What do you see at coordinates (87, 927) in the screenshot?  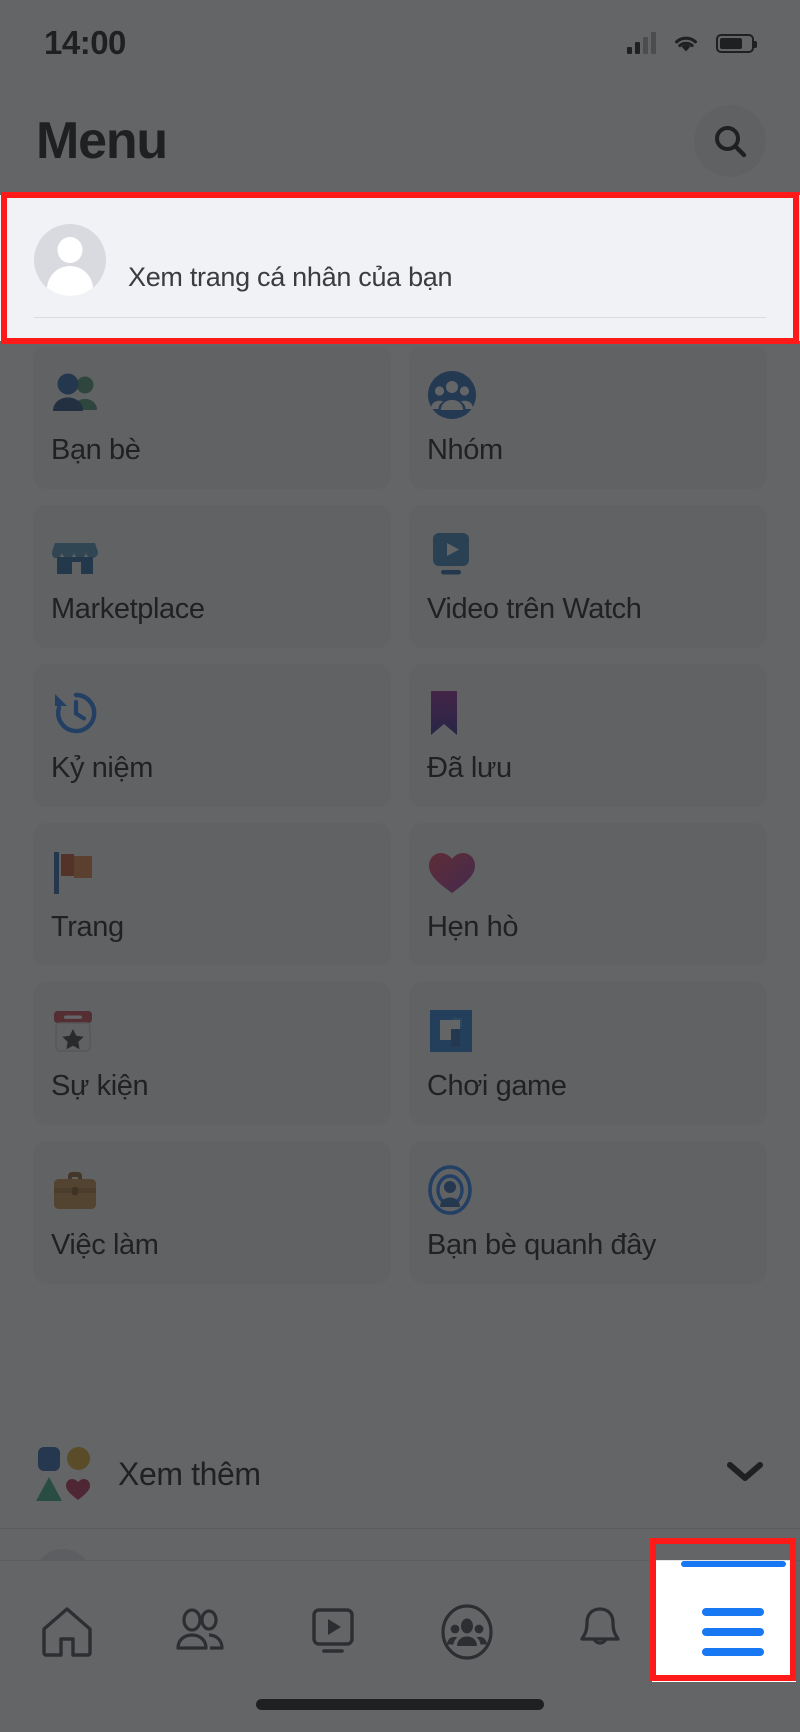 I see `menu-tile-label: Trang` at bounding box center [87, 927].